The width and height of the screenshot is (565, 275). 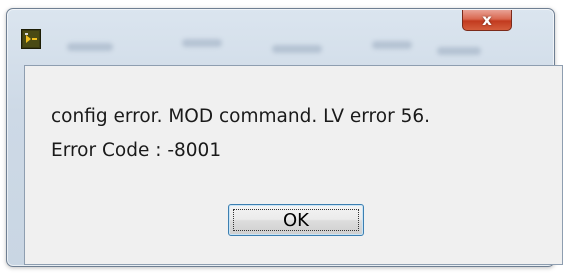 I want to click on error-message-line: config error. MOD command. LV error 56., so click(x=240, y=116).